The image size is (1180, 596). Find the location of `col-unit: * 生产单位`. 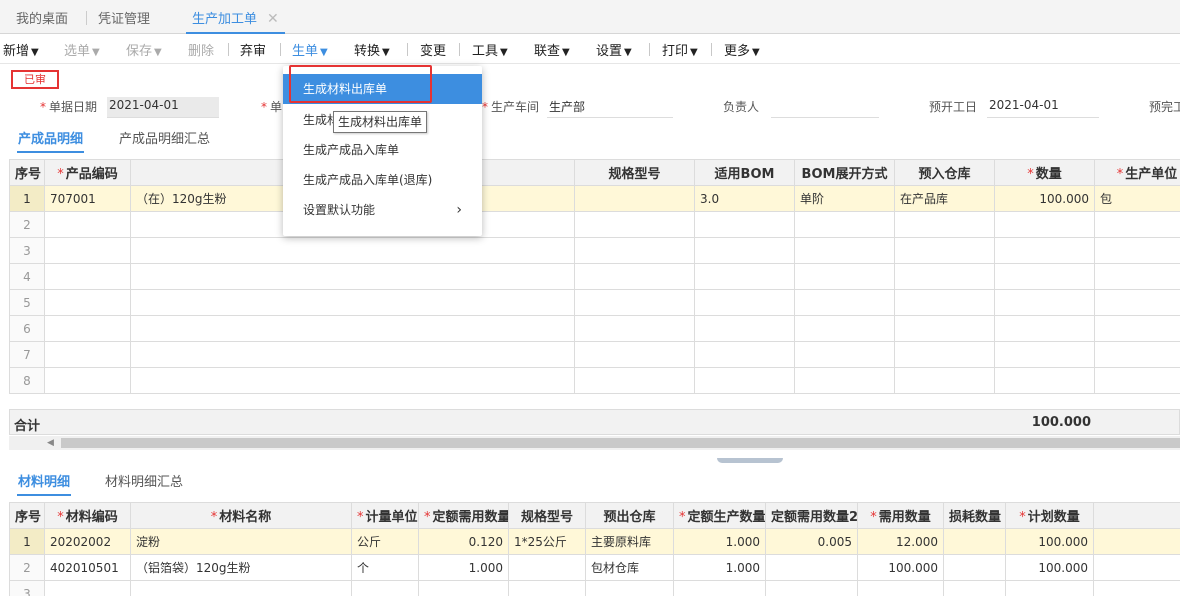

col-unit: * 生产单位 is located at coordinates (1137, 172).